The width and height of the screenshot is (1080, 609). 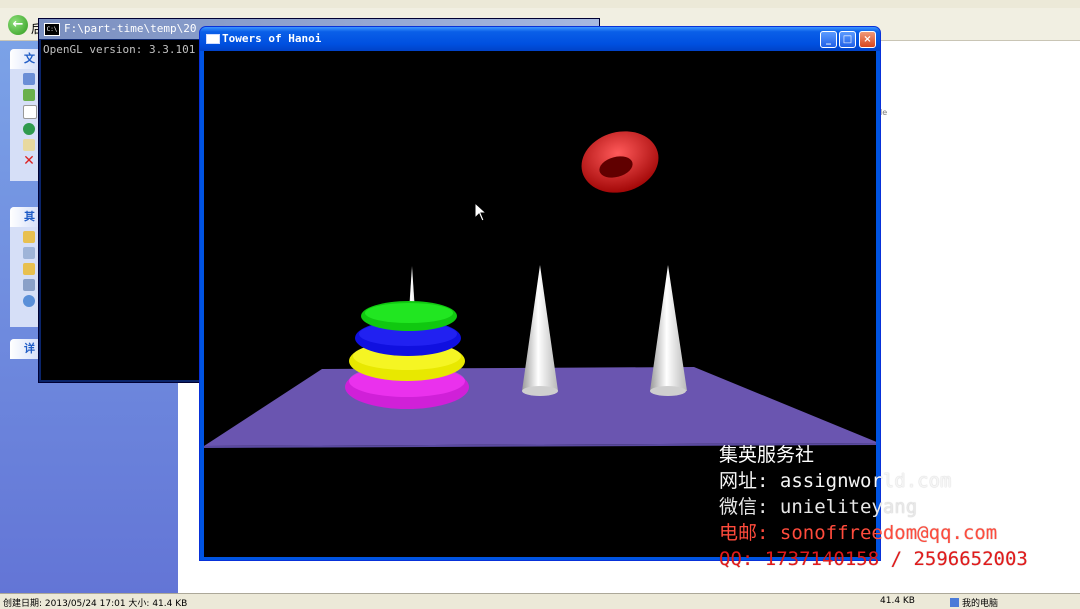 I want to click on shared-folder-icon, so click(x=29, y=269).